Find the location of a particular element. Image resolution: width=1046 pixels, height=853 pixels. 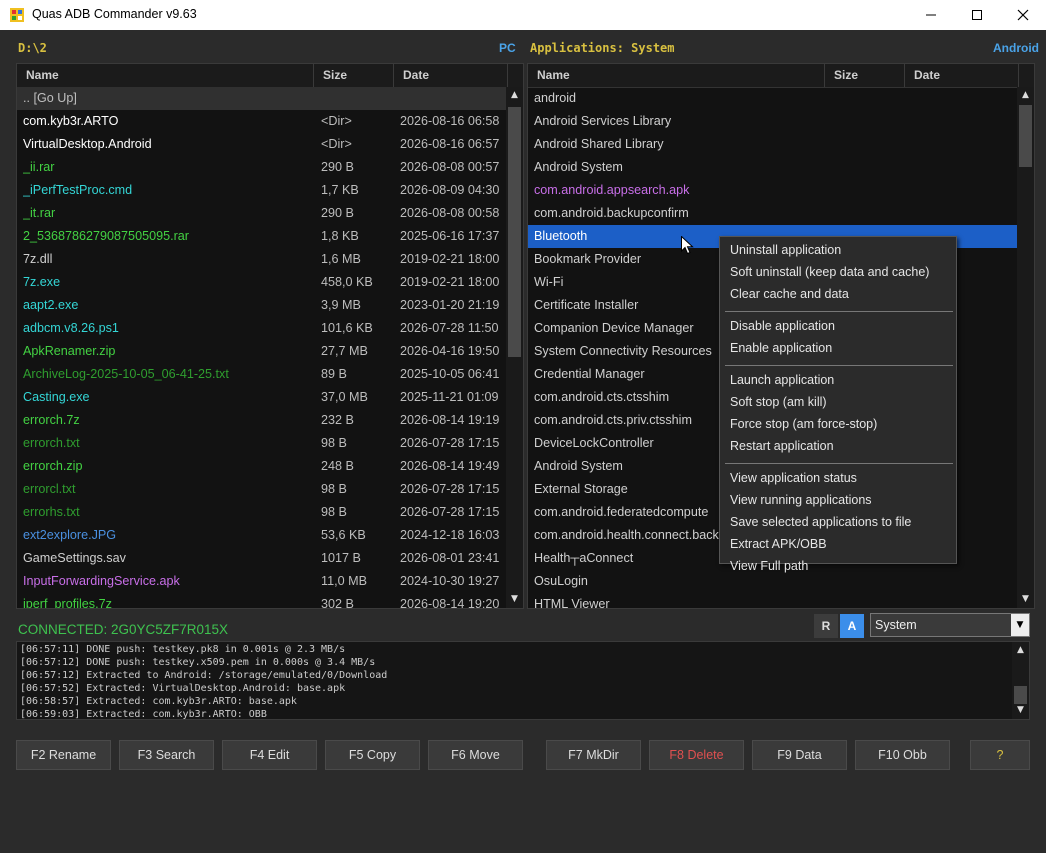

file-date: 2026-08-08 00:57 is located at coordinates (450, 167).